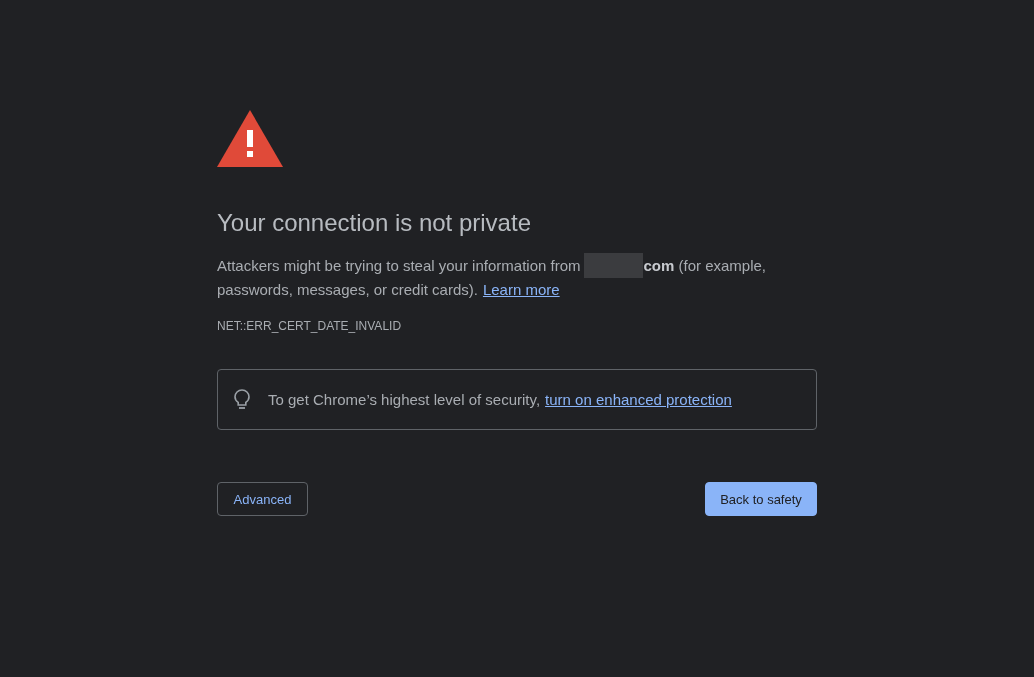 The height and width of the screenshot is (677, 1034). Describe the element at coordinates (638, 399) in the screenshot. I see `enhanced-protection-link: turn on enhanced protection` at that location.